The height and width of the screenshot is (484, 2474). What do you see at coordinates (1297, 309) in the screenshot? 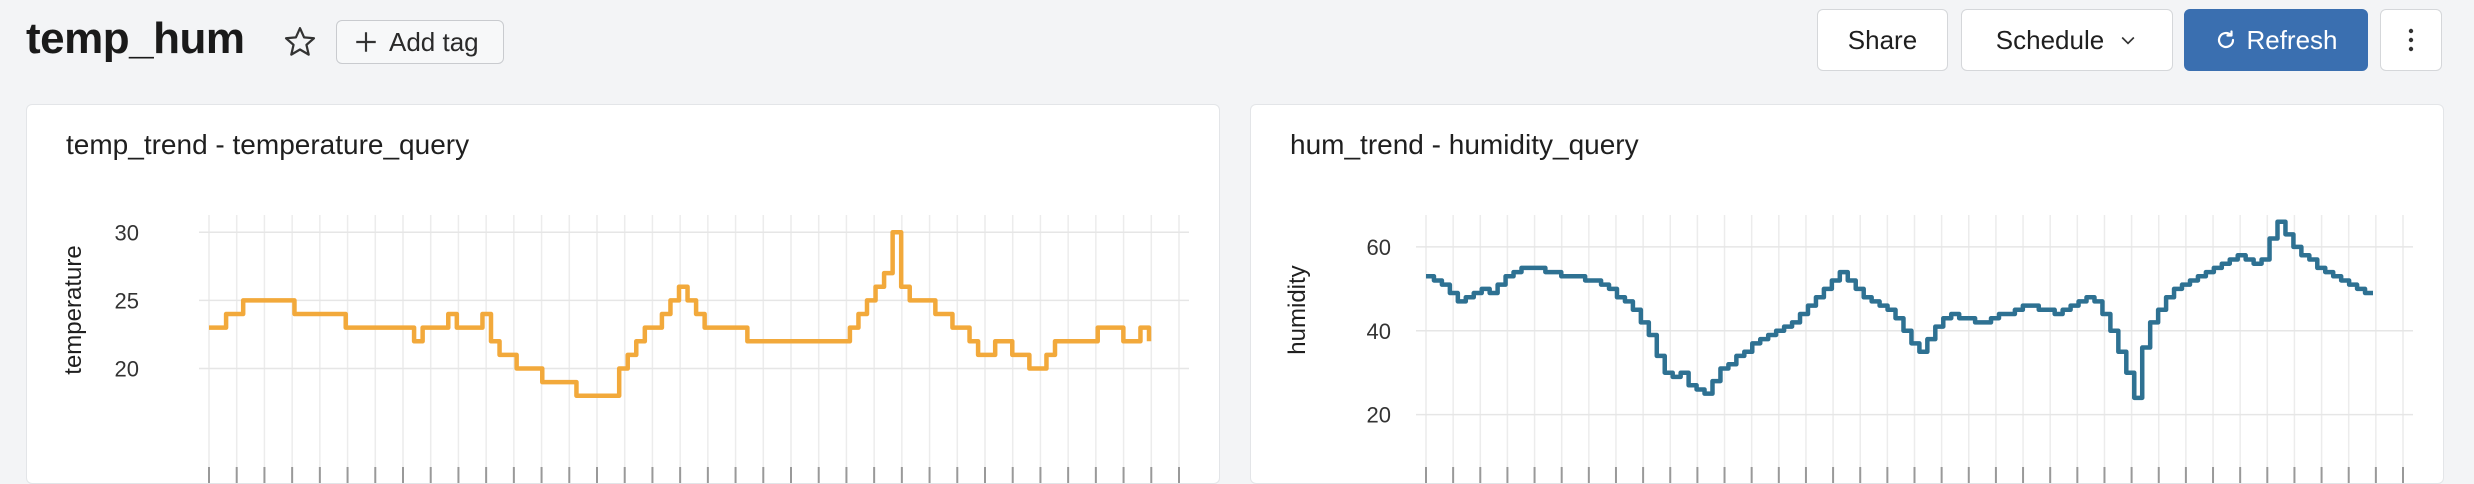
I see `y-axis-label: humidity` at bounding box center [1297, 309].